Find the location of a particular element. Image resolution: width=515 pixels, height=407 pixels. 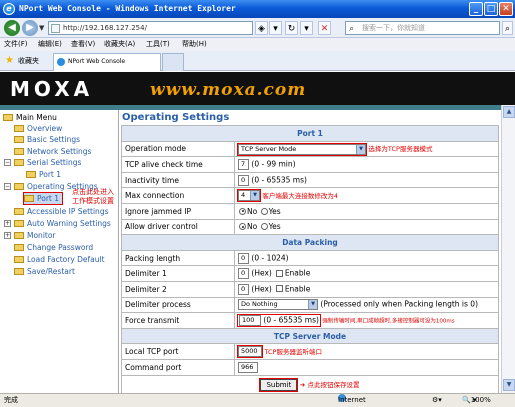

operation-mode-note: 选择为TCP服务器模式 is located at coordinates (400, 149).